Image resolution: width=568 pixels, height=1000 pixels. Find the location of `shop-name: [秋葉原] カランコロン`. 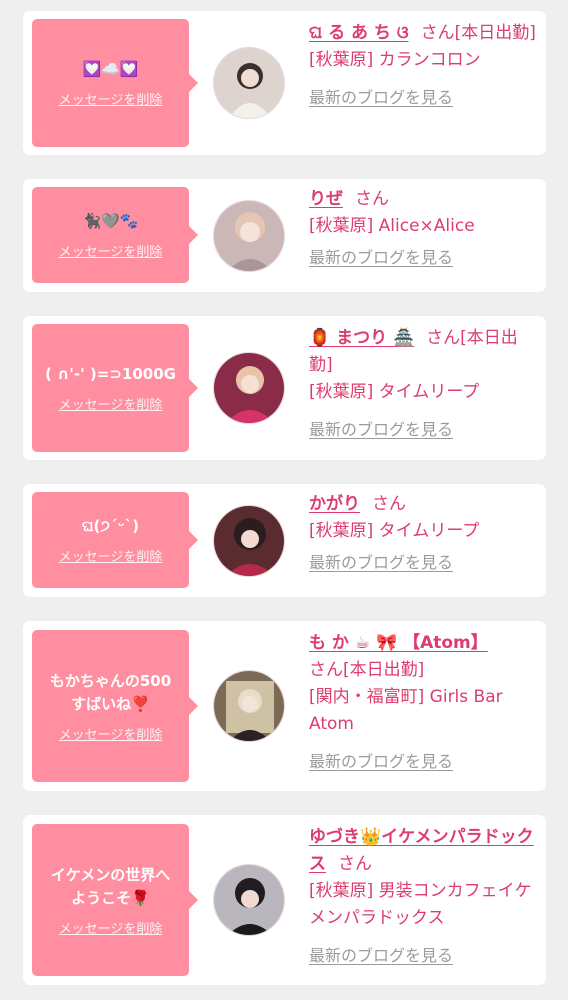

shop-name: [秋葉原] カランコロン is located at coordinates (395, 60).